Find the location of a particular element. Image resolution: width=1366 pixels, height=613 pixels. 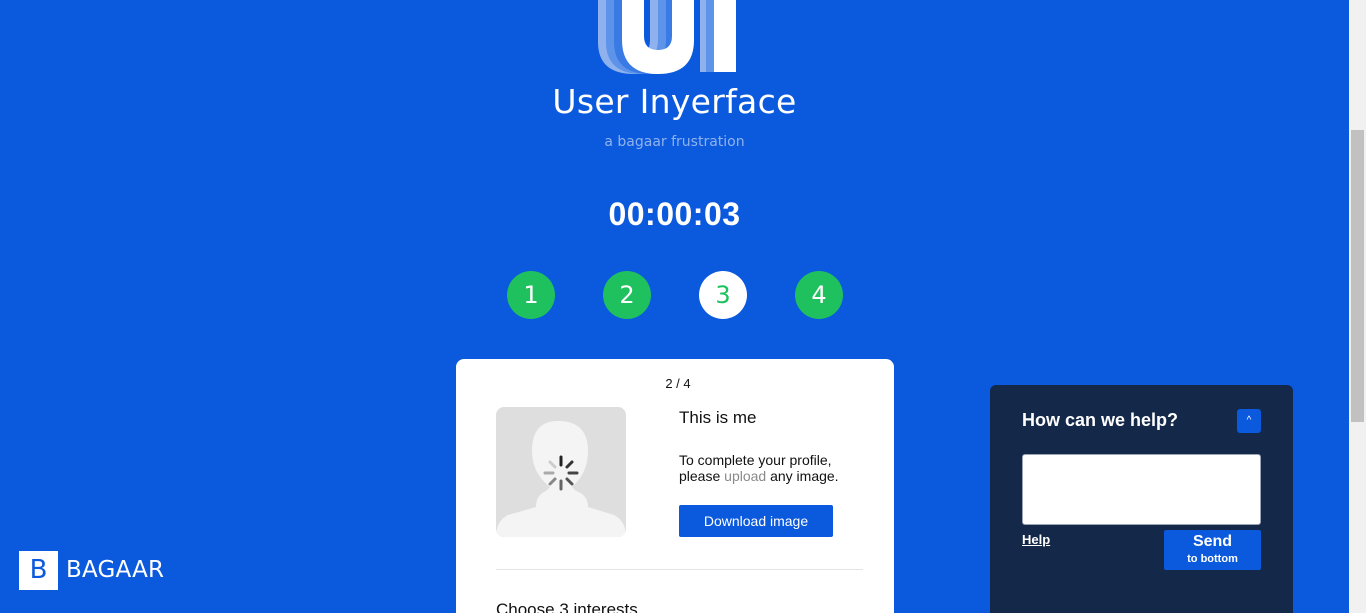

send-label: Send is located at coordinates (1212, 541).